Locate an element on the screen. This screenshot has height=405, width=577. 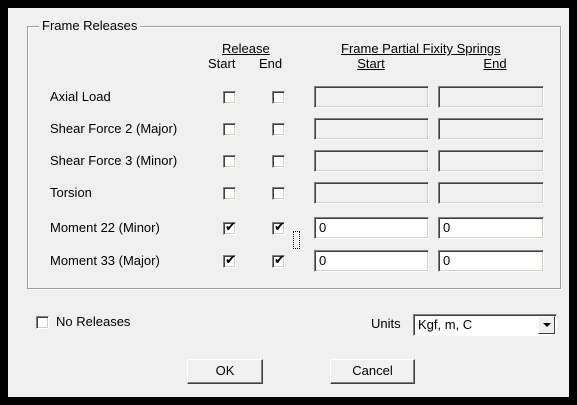
release-start-header: Start is located at coordinates (222, 63).